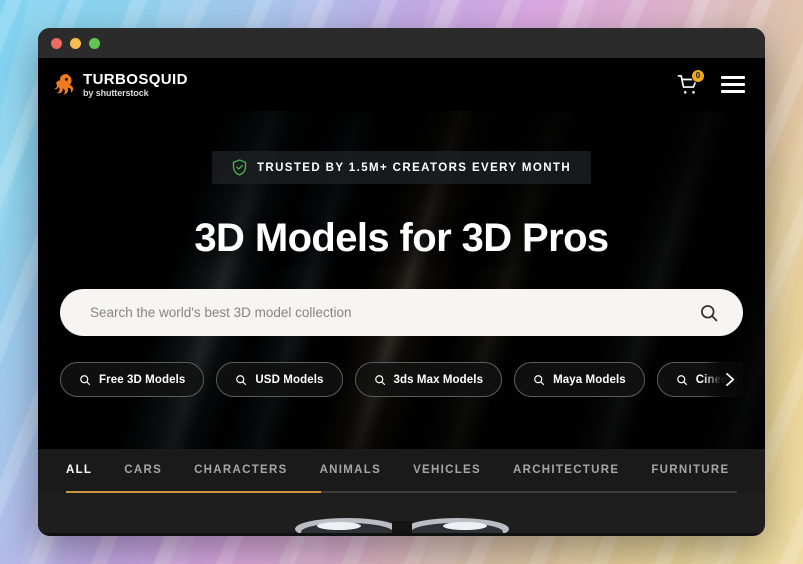 The width and height of the screenshot is (803, 564). I want to click on cart-button: 0, so click(691, 82).